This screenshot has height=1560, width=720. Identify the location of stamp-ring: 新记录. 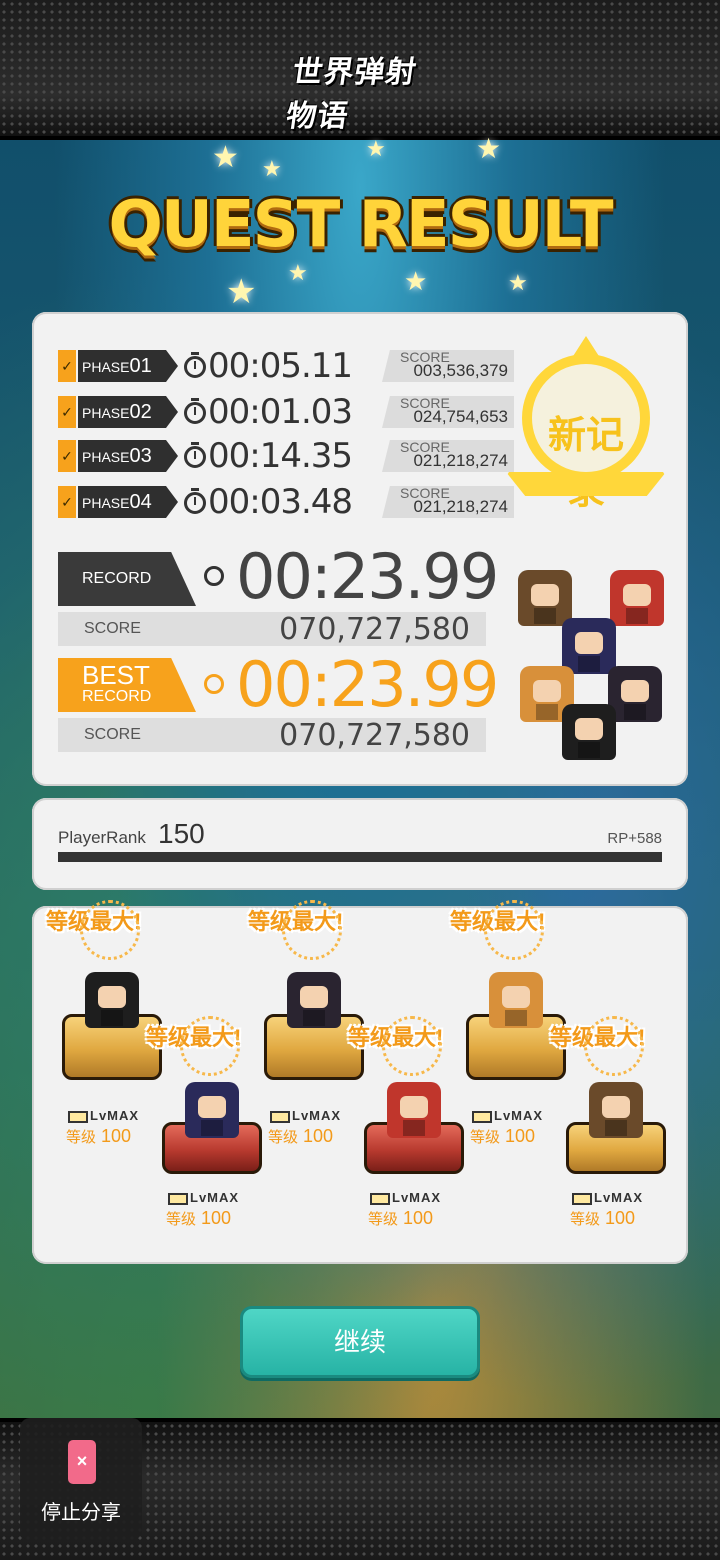
(586, 433).